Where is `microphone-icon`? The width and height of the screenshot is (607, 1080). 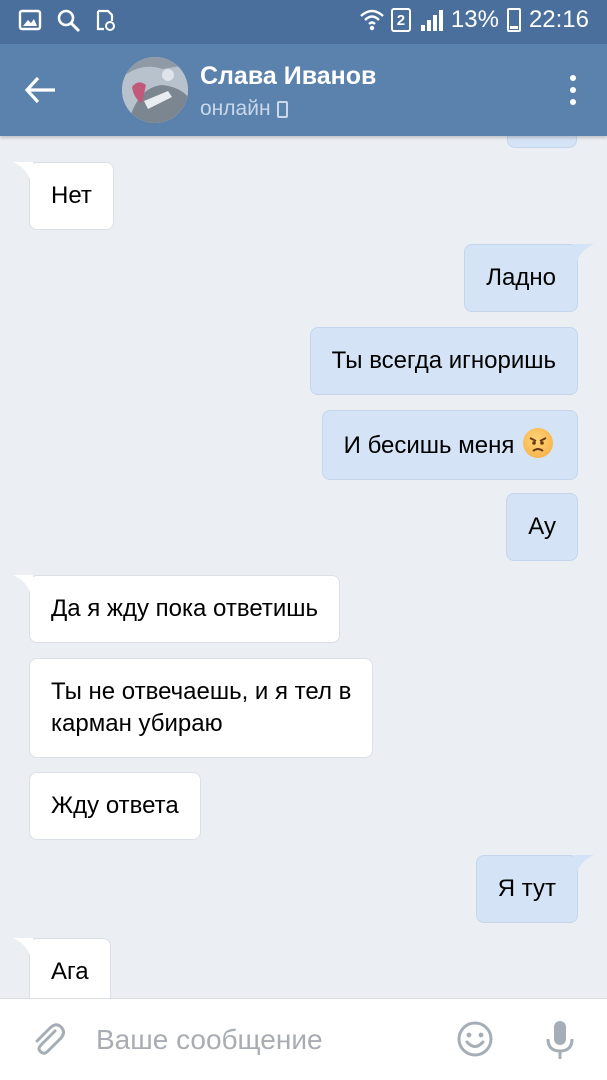
microphone-icon is located at coordinates (560, 1040).